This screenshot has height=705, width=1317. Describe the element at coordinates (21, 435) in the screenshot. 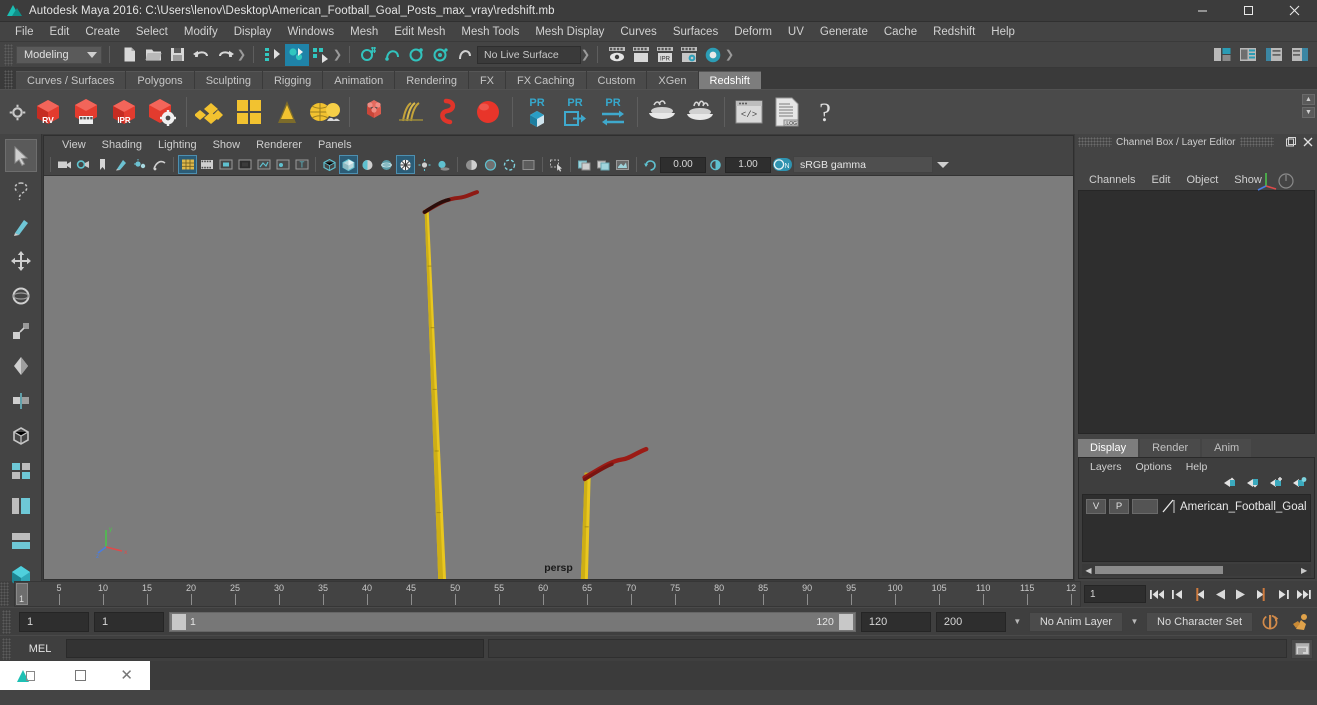

I see `layout-single-perspective-icon` at that location.